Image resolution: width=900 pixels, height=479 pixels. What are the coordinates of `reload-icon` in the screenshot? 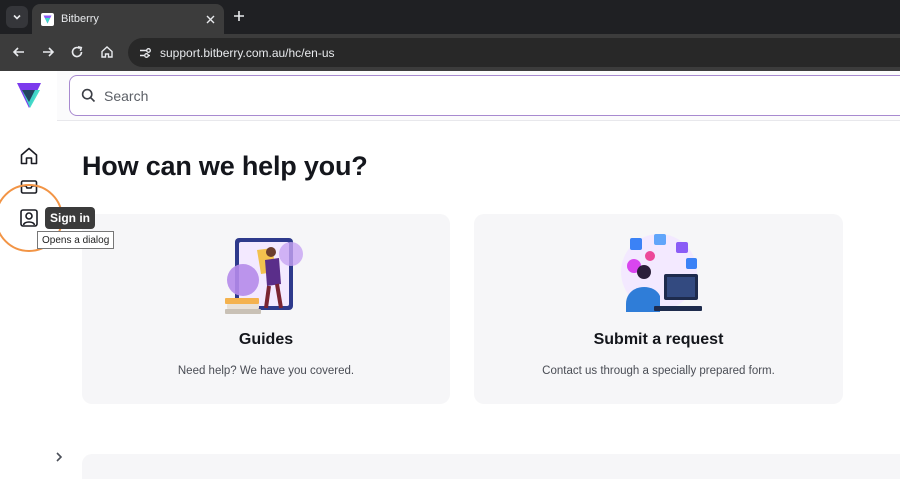 It's located at (77, 52).